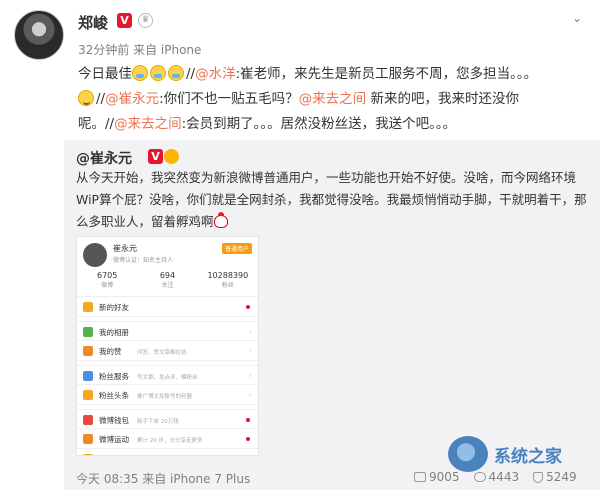 Image resolution: width=600 pixels, height=490 pixels. What do you see at coordinates (158, 422) in the screenshot?
I see `menu-item-desc: 新手下单 20万钱` at bounding box center [158, 422].